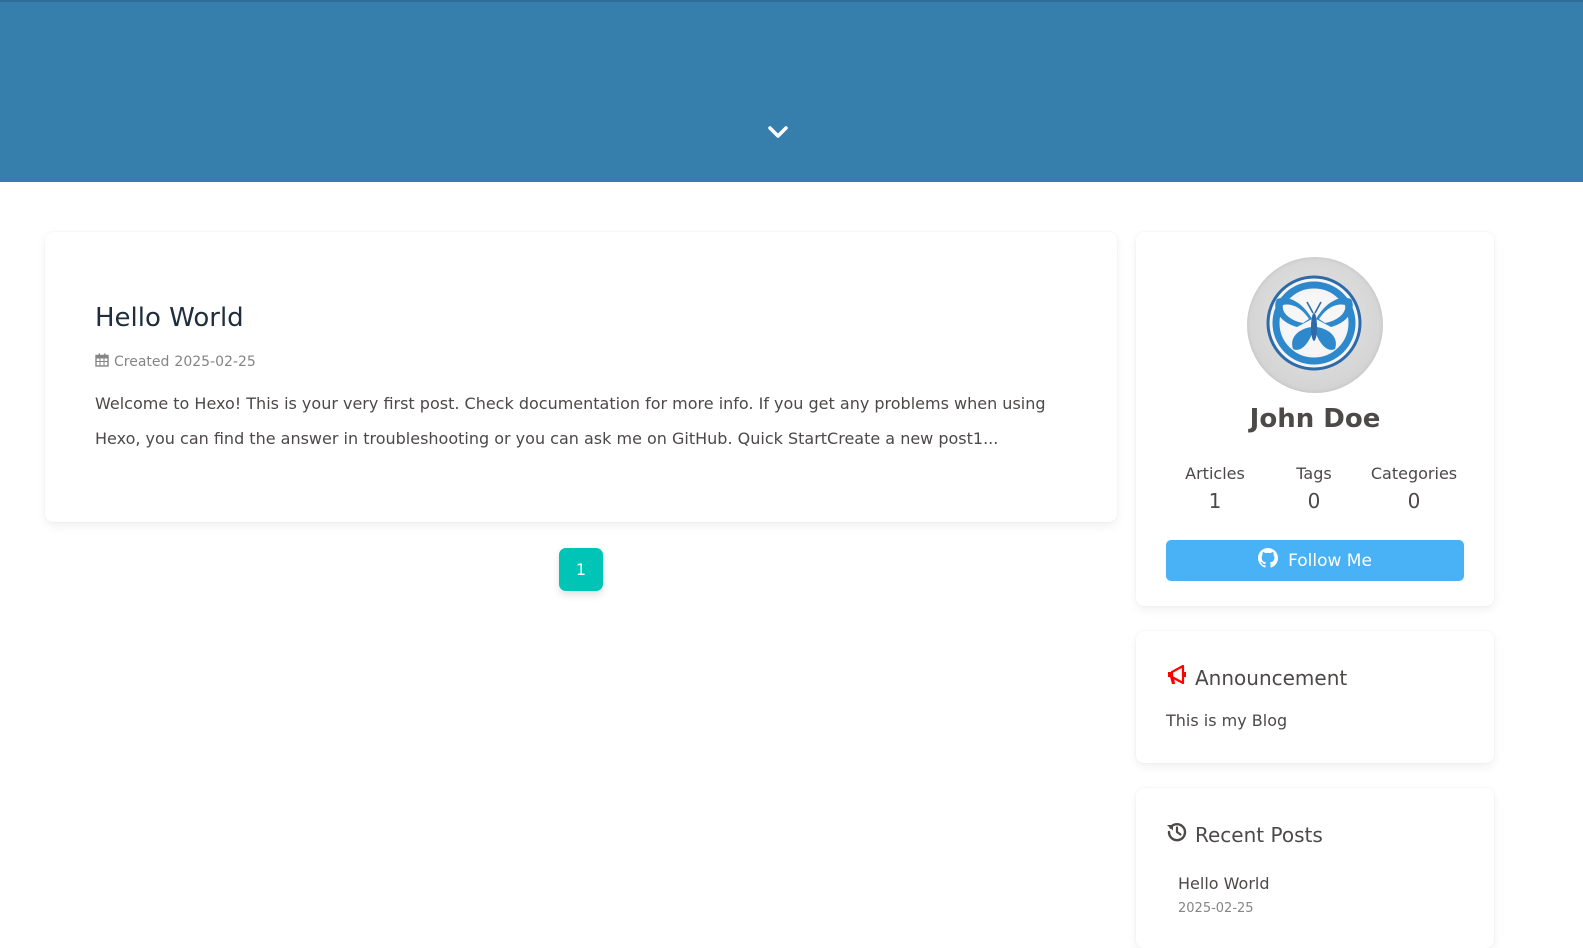 This screenshot has width=1583, height=948. I want to click on follow-me-button: Follow Me, so click(1315, 560).